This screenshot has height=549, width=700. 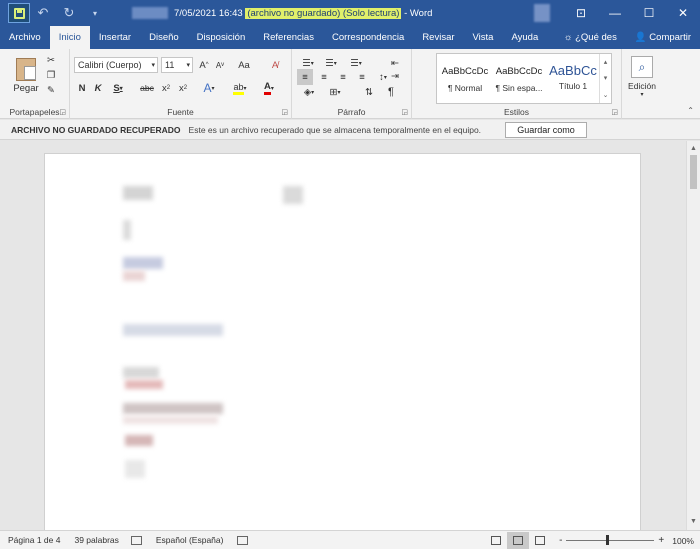 I want to click on align-right-button: ≡, so click(x=343, y=77).